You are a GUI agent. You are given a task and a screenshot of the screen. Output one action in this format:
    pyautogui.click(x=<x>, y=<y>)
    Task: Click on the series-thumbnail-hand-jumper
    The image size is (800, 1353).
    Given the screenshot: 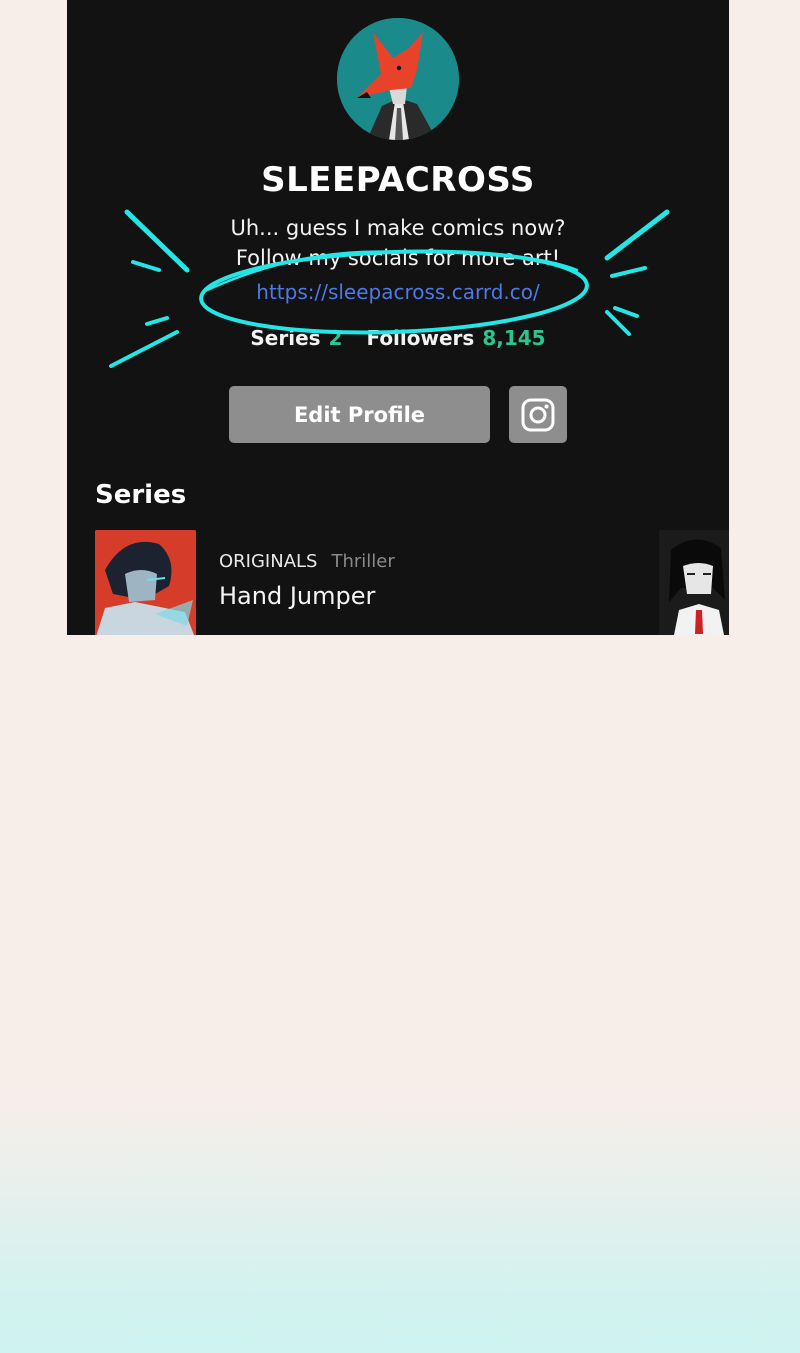 What is the action you would take?
    pyautogui.click(x=145, y=582)
    